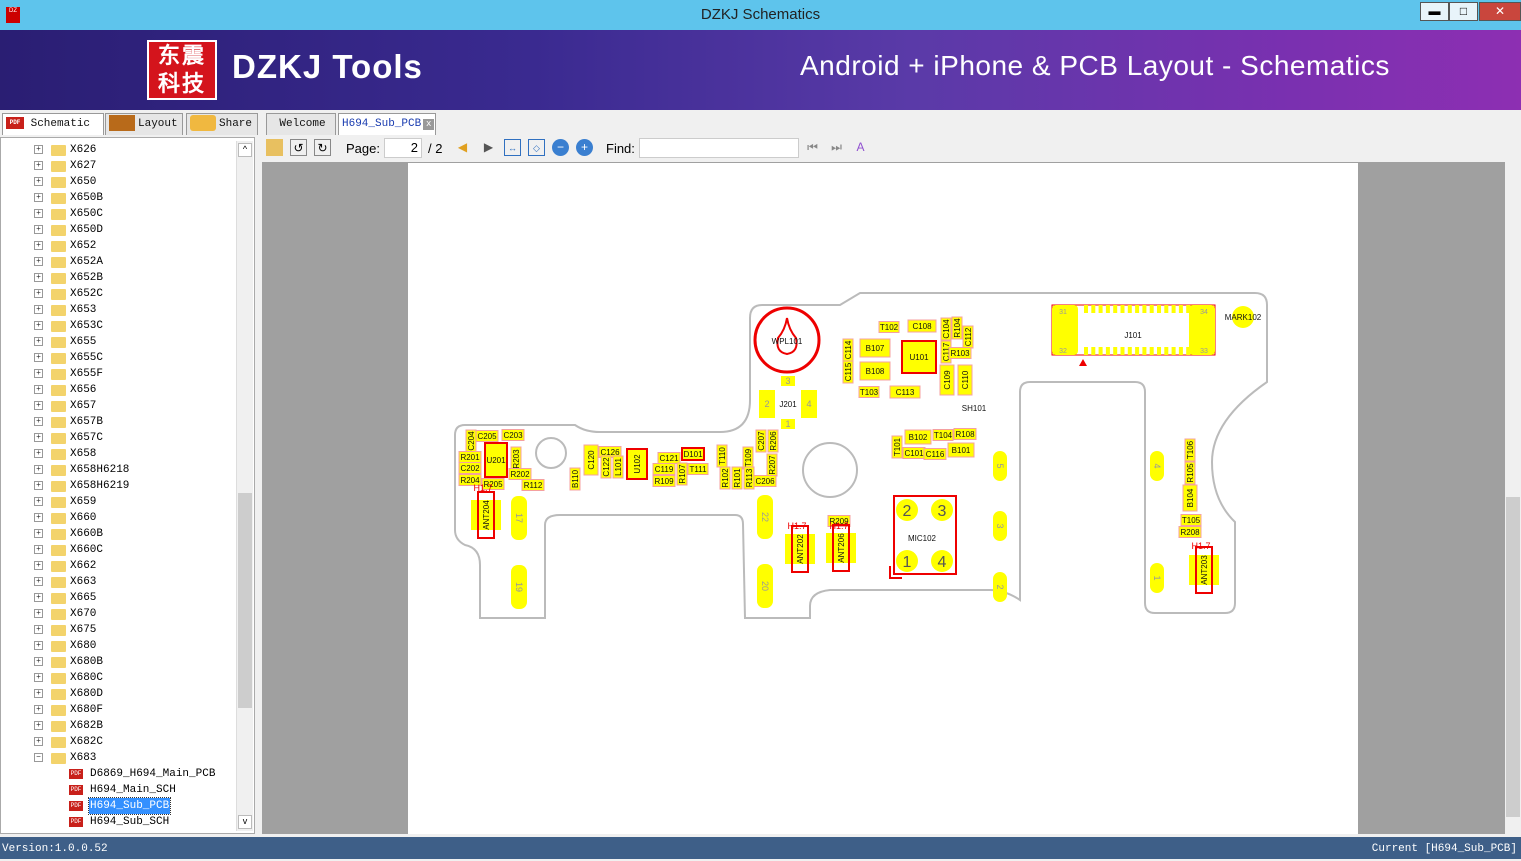 The height and width of the screenshot is (861, 1521). I want to click on close-tab-icon: x, so click(429, 124).